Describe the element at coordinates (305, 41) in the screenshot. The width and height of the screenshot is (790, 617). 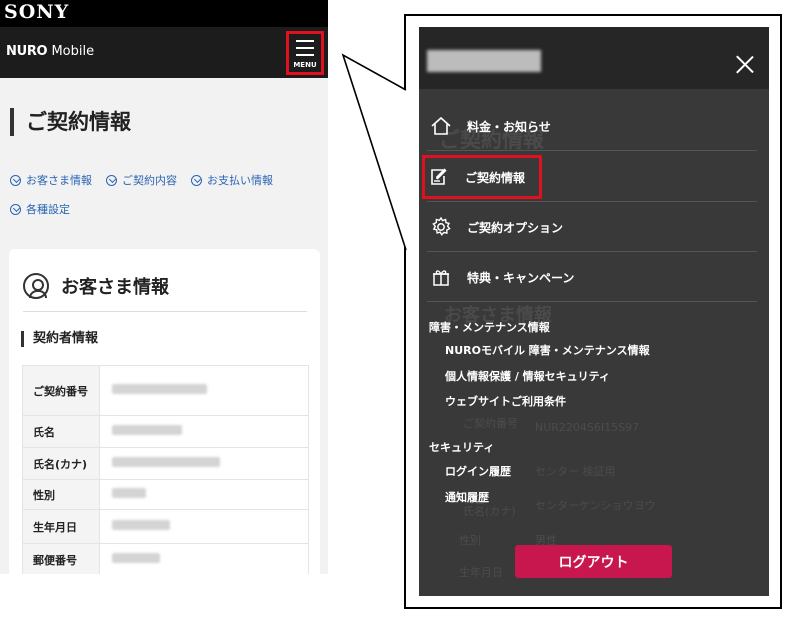
I see `hamburger-icon` at that location.